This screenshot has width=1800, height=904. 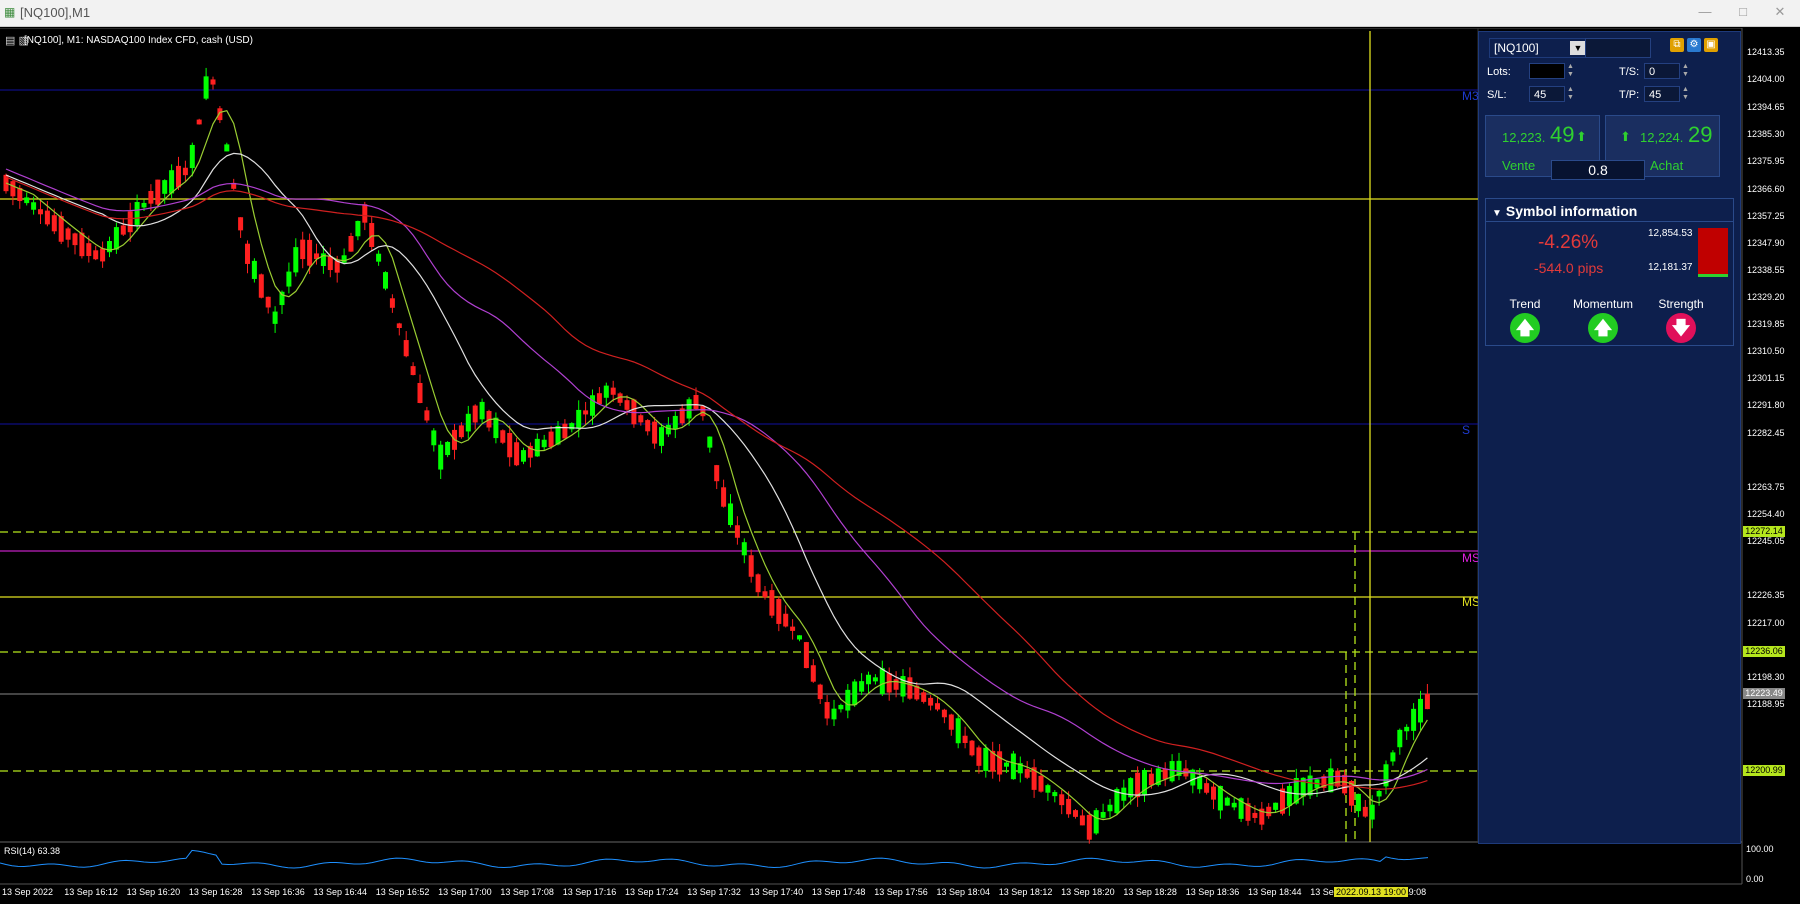 What do you see at coordinates (1603, 304) in the screenshot?
I see `momentum-label: Momentum` at bounding box center [1603, 304].